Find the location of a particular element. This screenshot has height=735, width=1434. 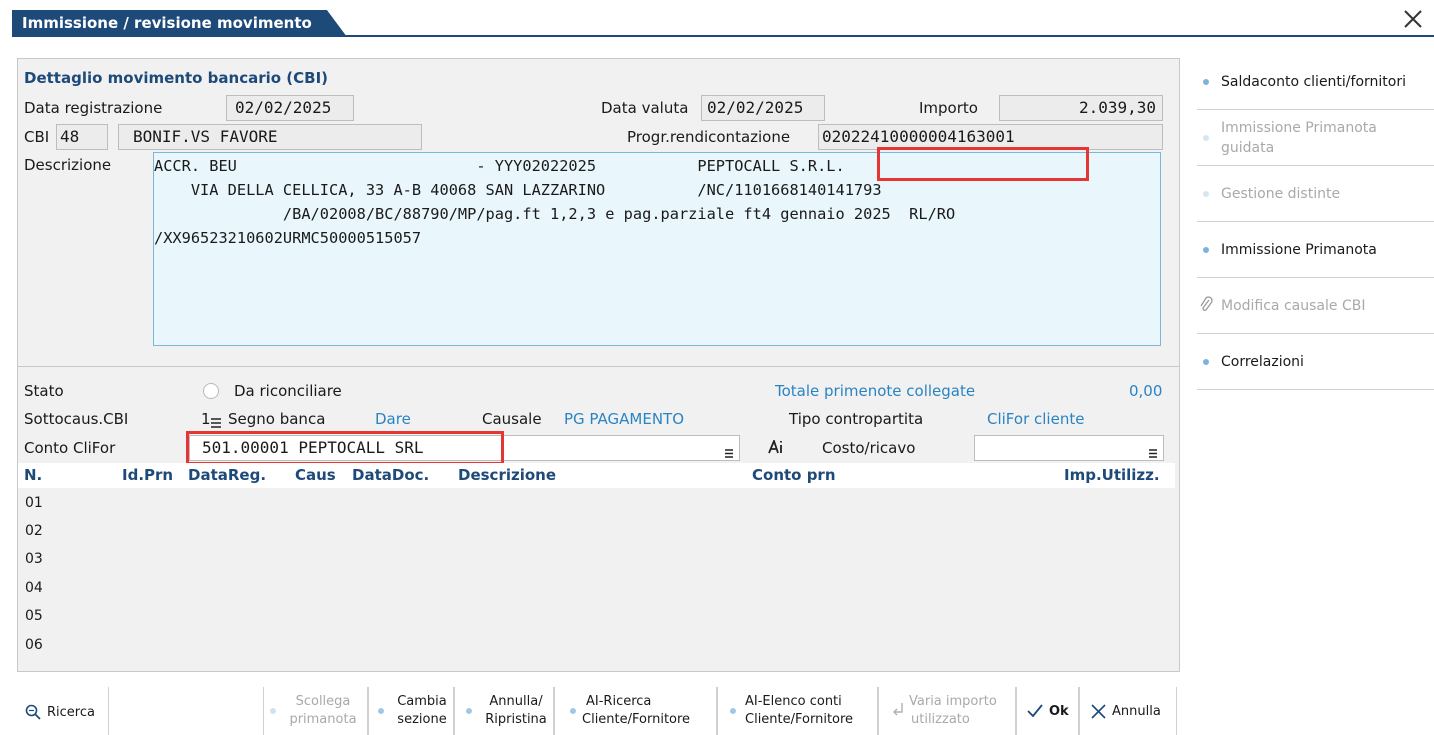

annulla-ripristina-button: Annulla/ Ripristina is located at coordinates (504, 711).